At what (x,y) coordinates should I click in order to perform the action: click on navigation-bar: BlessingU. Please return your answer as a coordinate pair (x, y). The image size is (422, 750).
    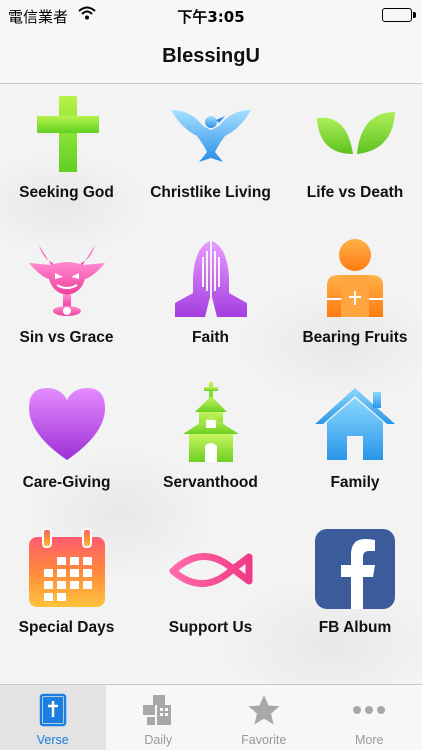
    Looking at the image, I should click on (211, 57).